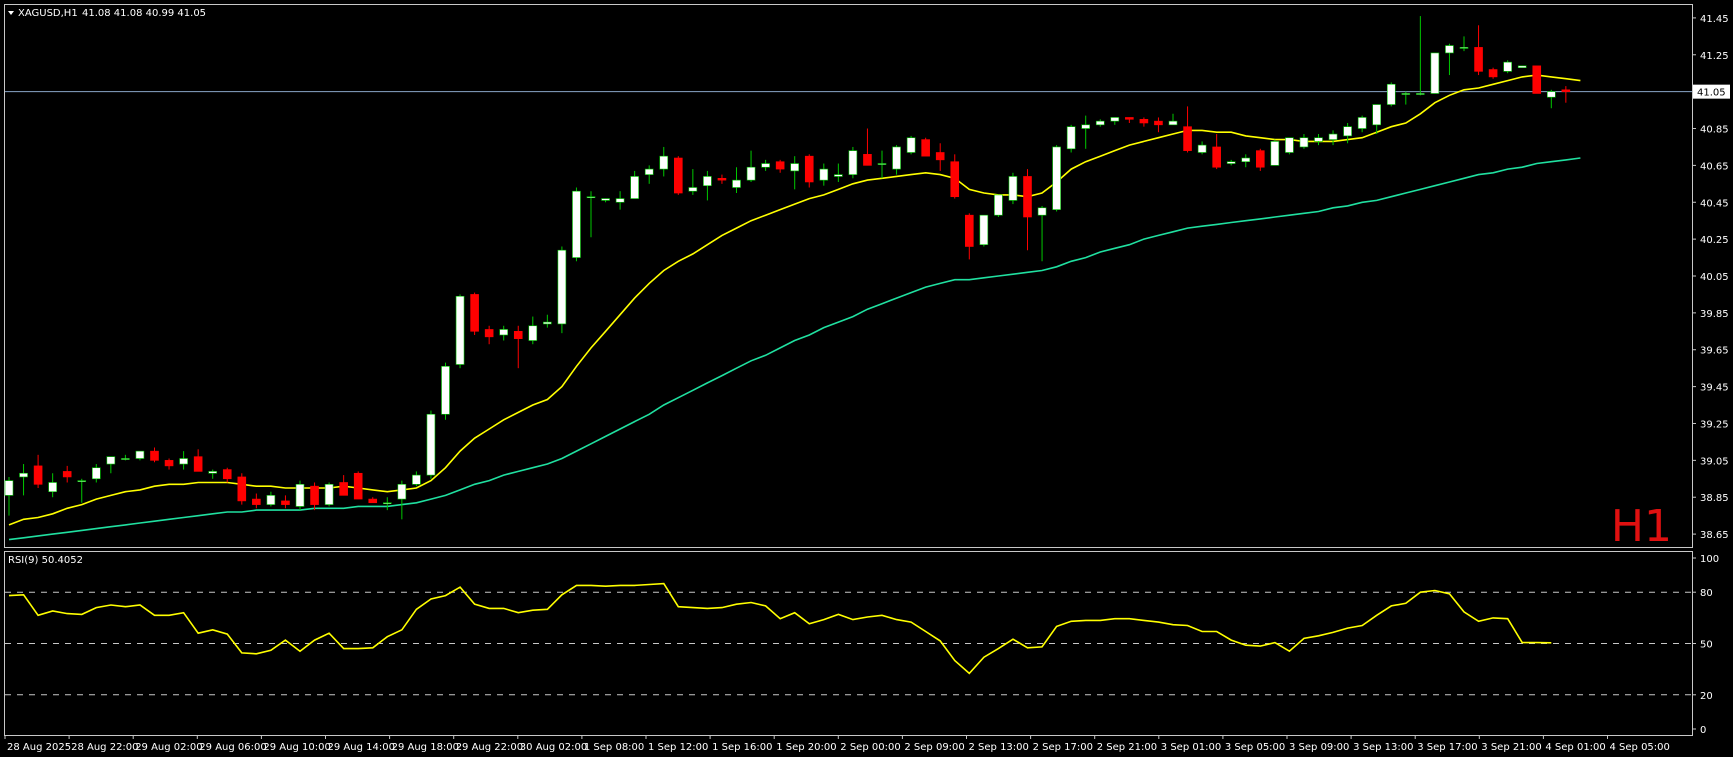 The height and width of the screenshot is (757, 1733). Describe the element at coordinates (1714, 424) in the screenshot. I see `price-tick-label: 39.25` at that location.